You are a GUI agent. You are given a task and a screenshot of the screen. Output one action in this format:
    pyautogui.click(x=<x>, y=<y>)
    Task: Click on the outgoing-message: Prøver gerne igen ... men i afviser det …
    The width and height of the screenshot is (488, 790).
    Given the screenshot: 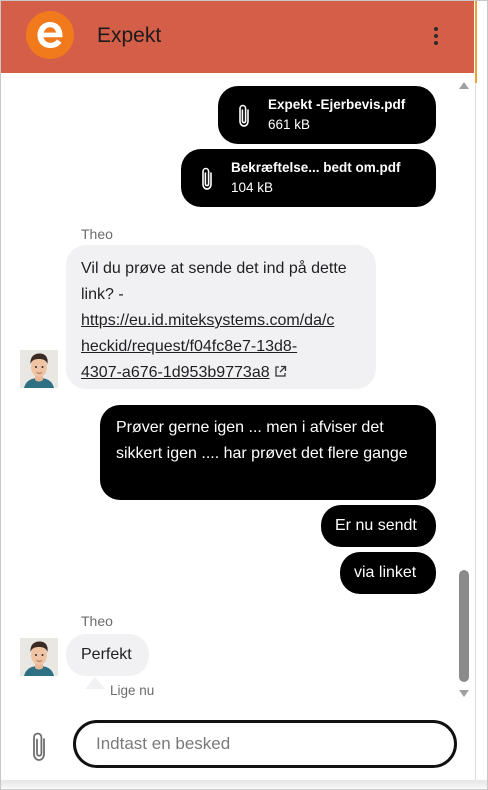 What is the action you would take?
    pyautogui.click(x=268, y=452)
    